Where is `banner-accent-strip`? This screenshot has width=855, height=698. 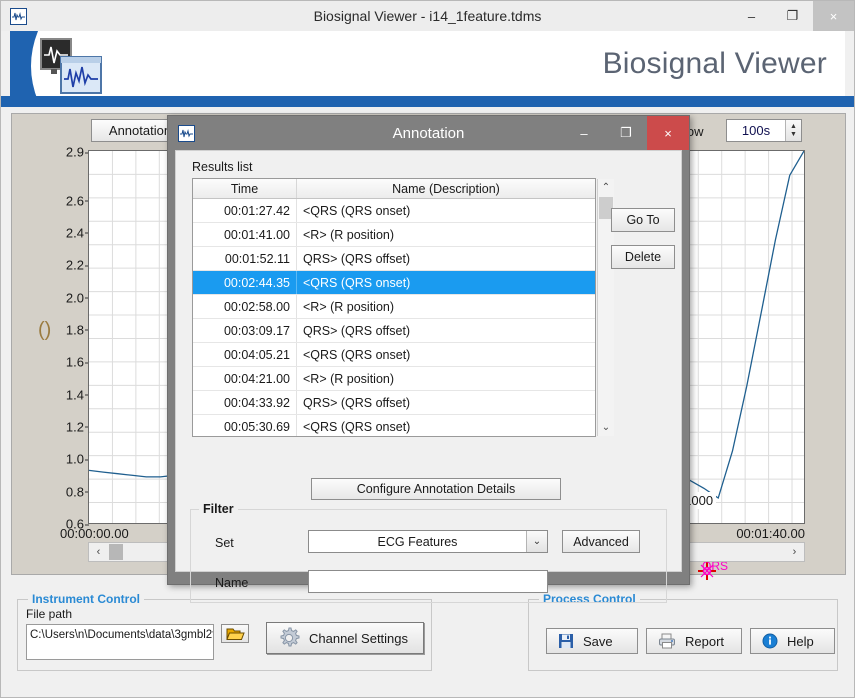 banner-accent-strip is located at coordinates (427, 101).